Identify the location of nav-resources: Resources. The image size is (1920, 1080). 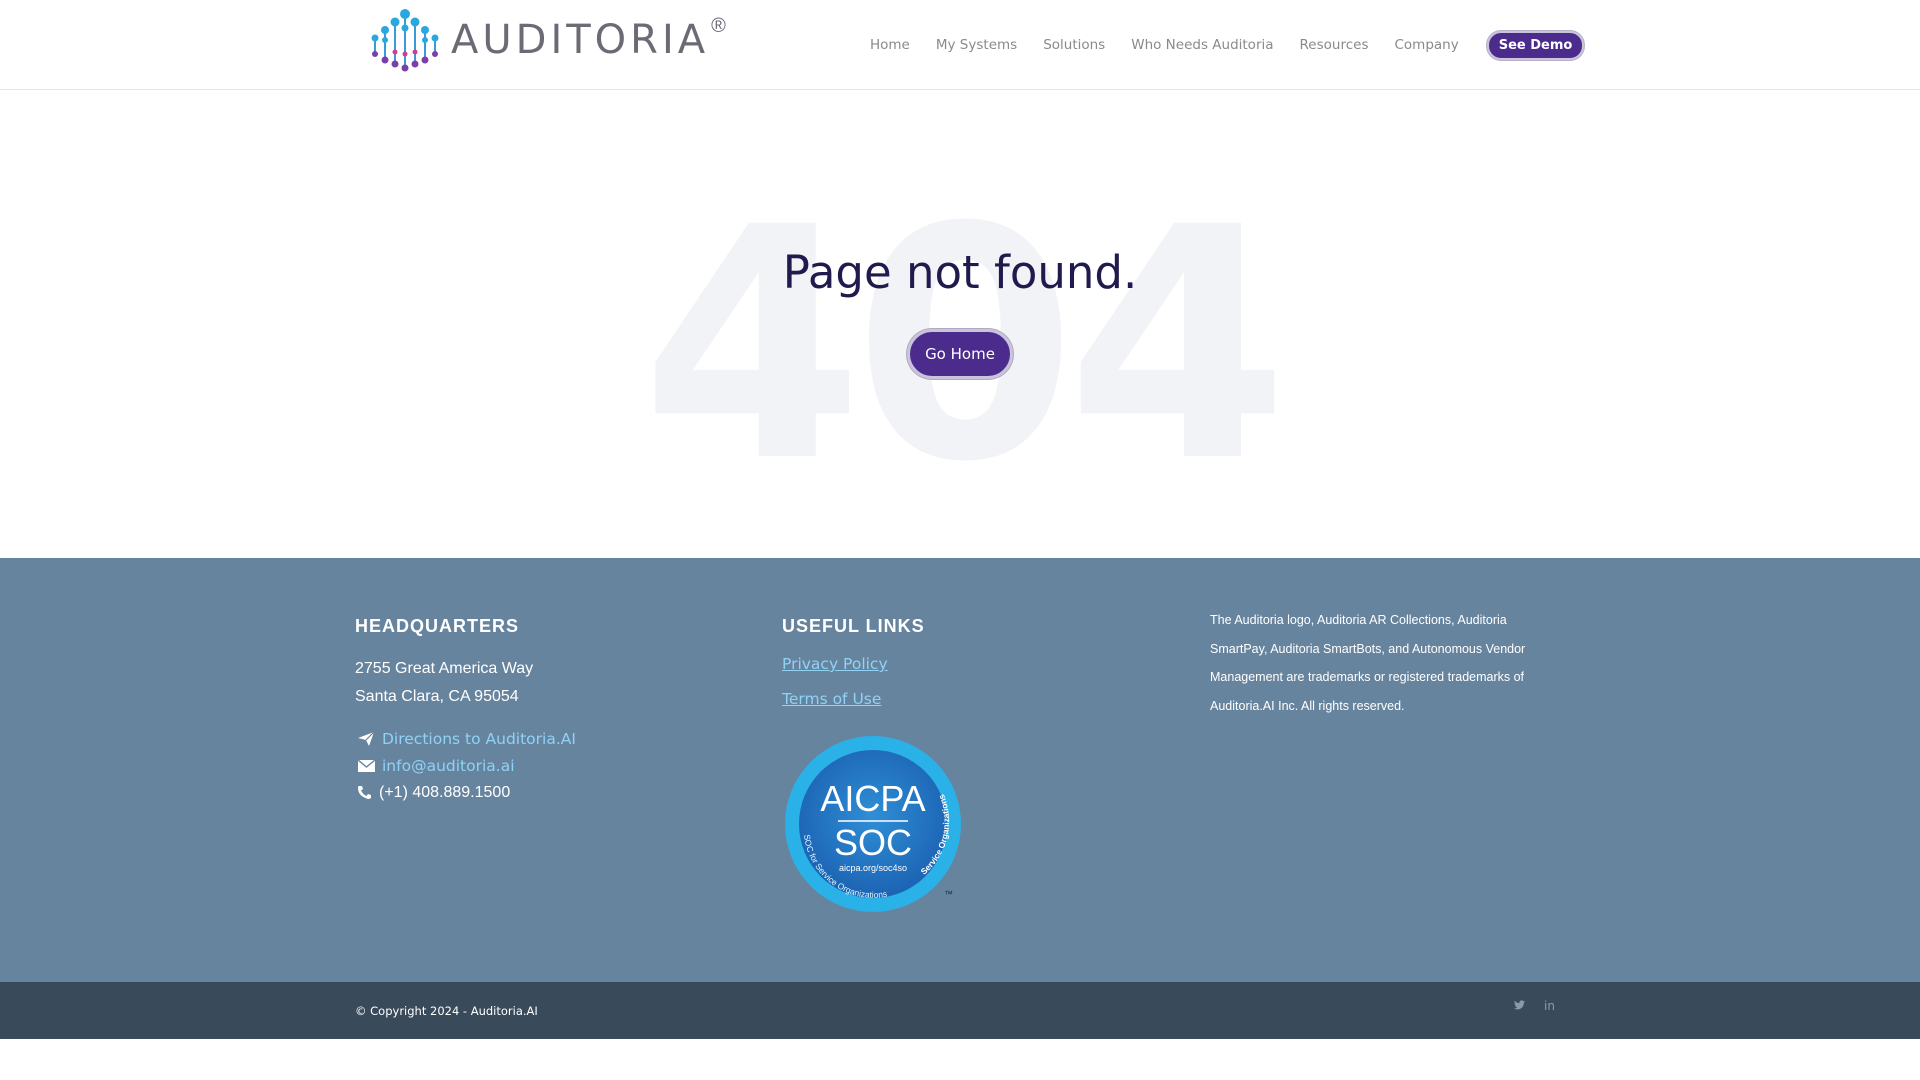
(1334, 45).